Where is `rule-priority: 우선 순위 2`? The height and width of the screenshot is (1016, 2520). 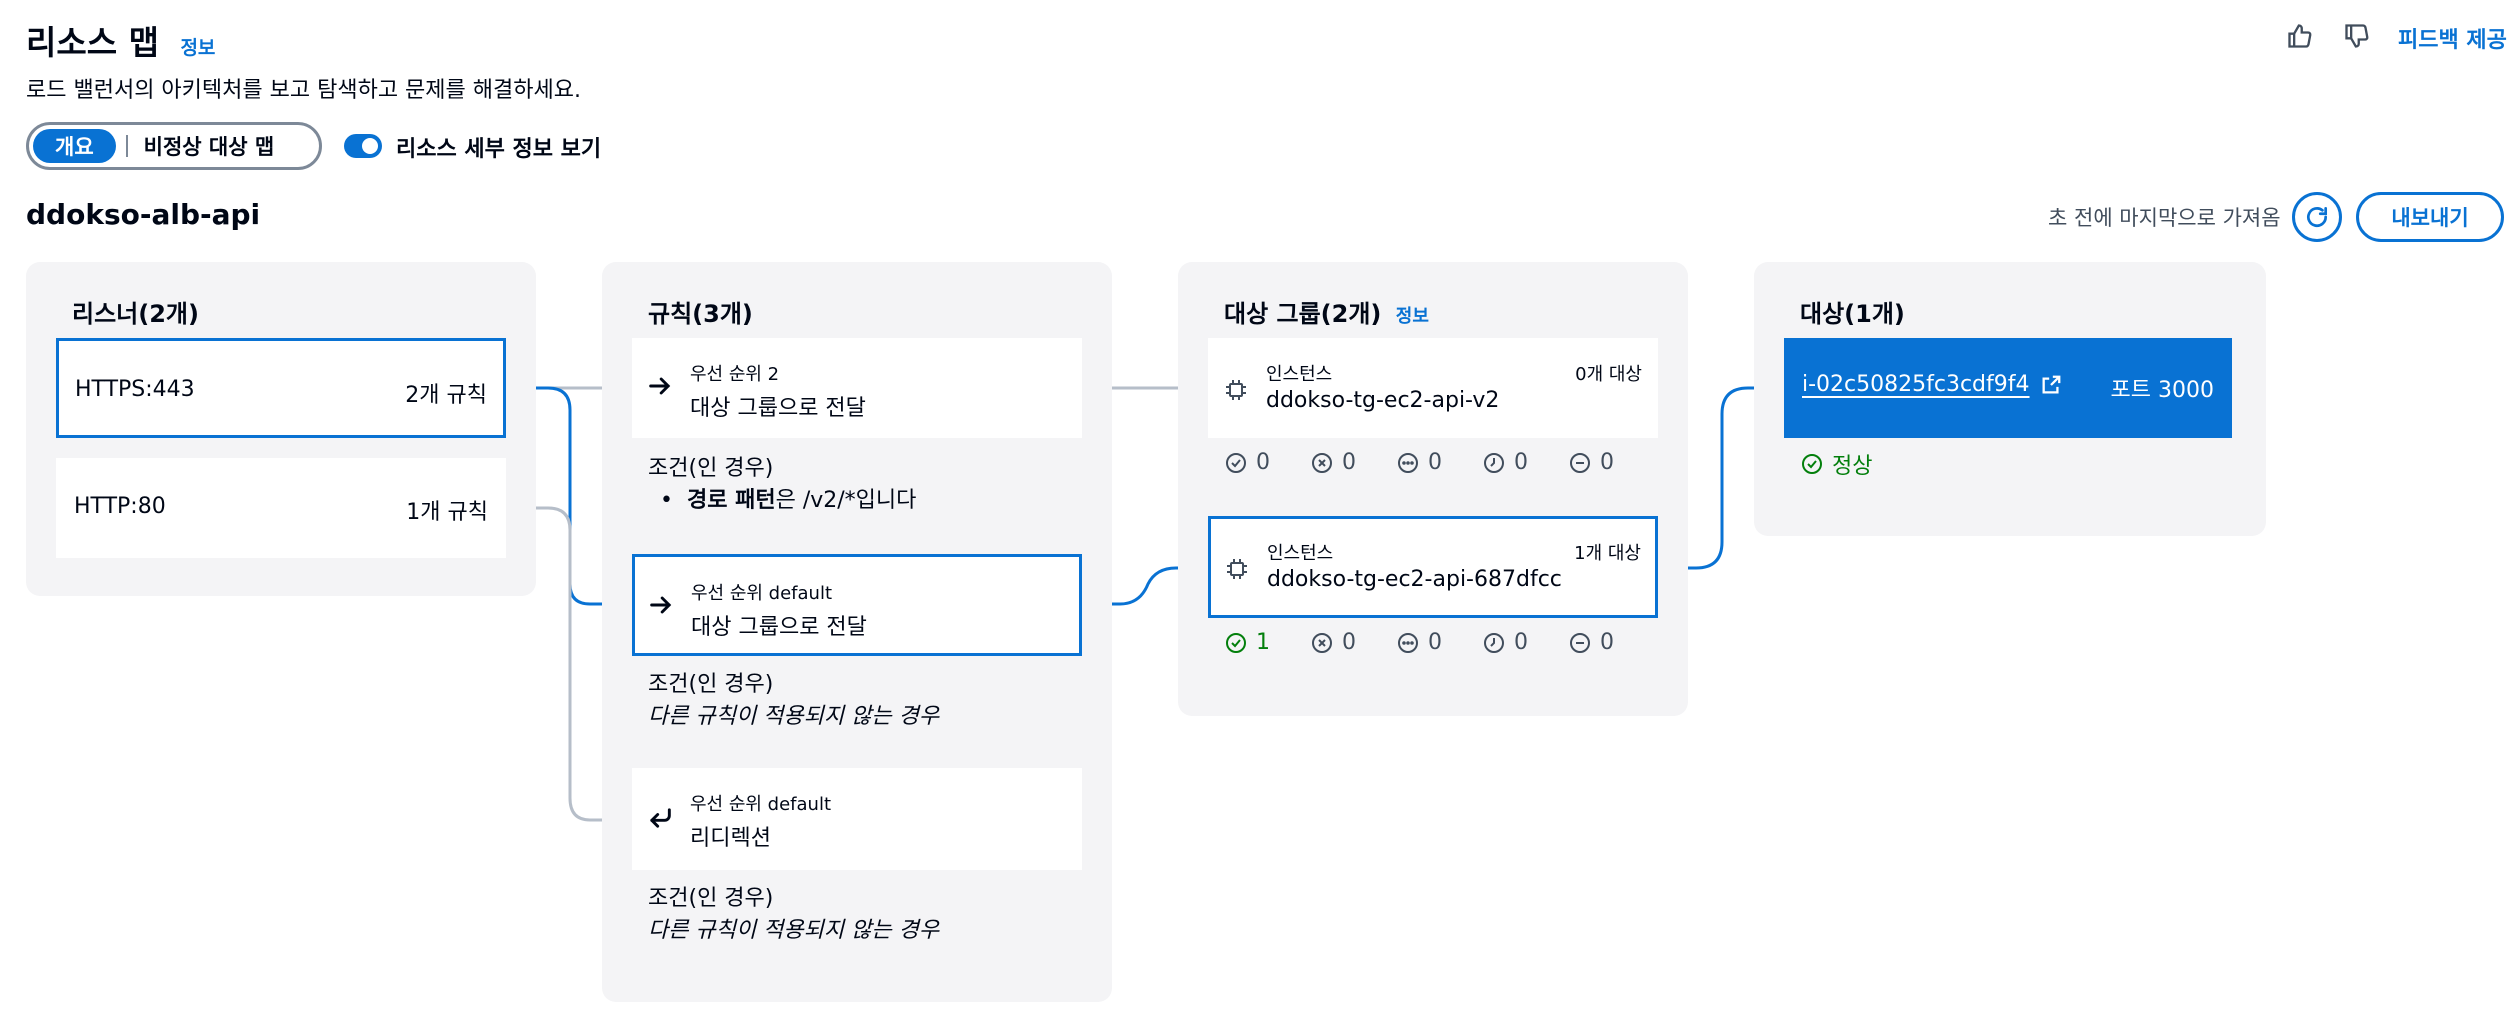
rule-priority: 우선 순위 2 is located at coordinates (735, 374).